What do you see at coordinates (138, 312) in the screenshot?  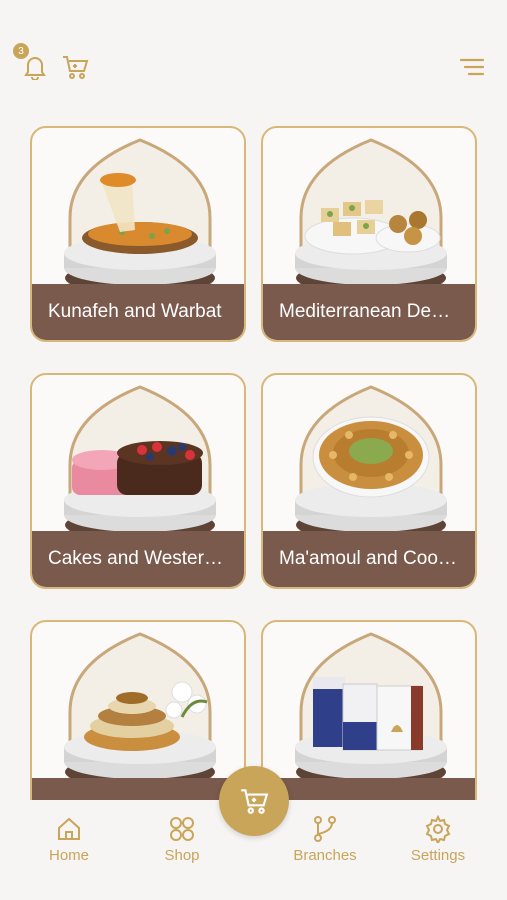 I see `category-label: Kunafeh and Warbat` at bounding box center [138, 312].